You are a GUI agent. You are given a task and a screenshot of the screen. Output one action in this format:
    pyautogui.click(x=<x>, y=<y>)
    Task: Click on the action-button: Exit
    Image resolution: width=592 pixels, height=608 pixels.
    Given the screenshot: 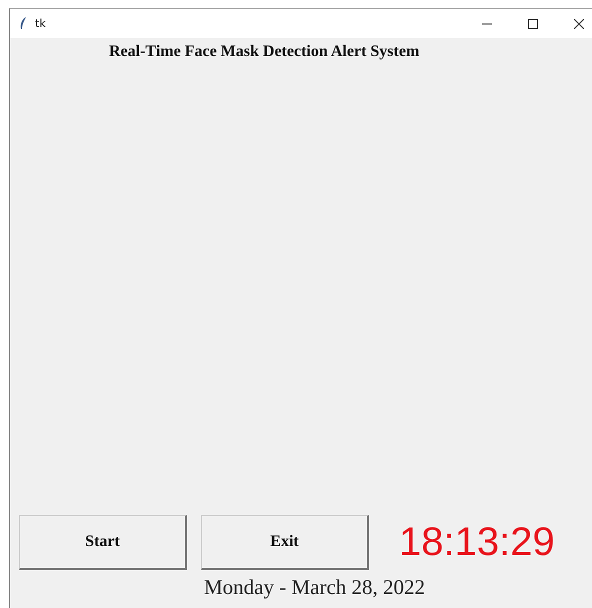 What is the action you would take?
    pyautogui.click(x=285, y=542)
    